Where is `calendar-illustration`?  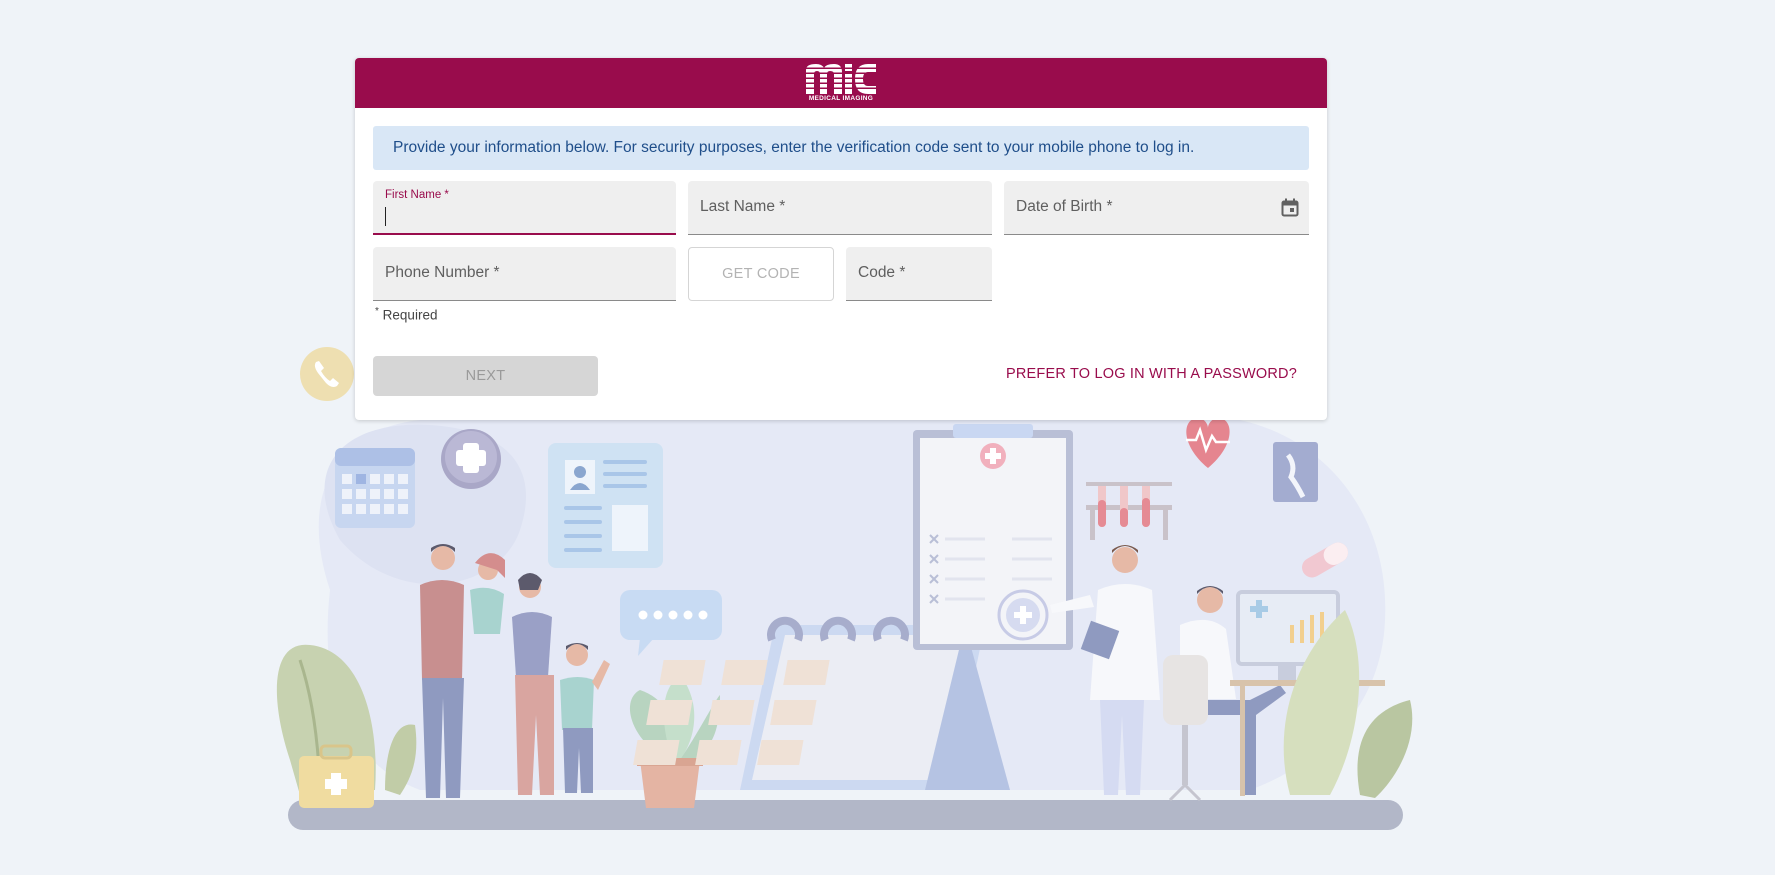
calendar-illustration is located at coordinates (375, 488).